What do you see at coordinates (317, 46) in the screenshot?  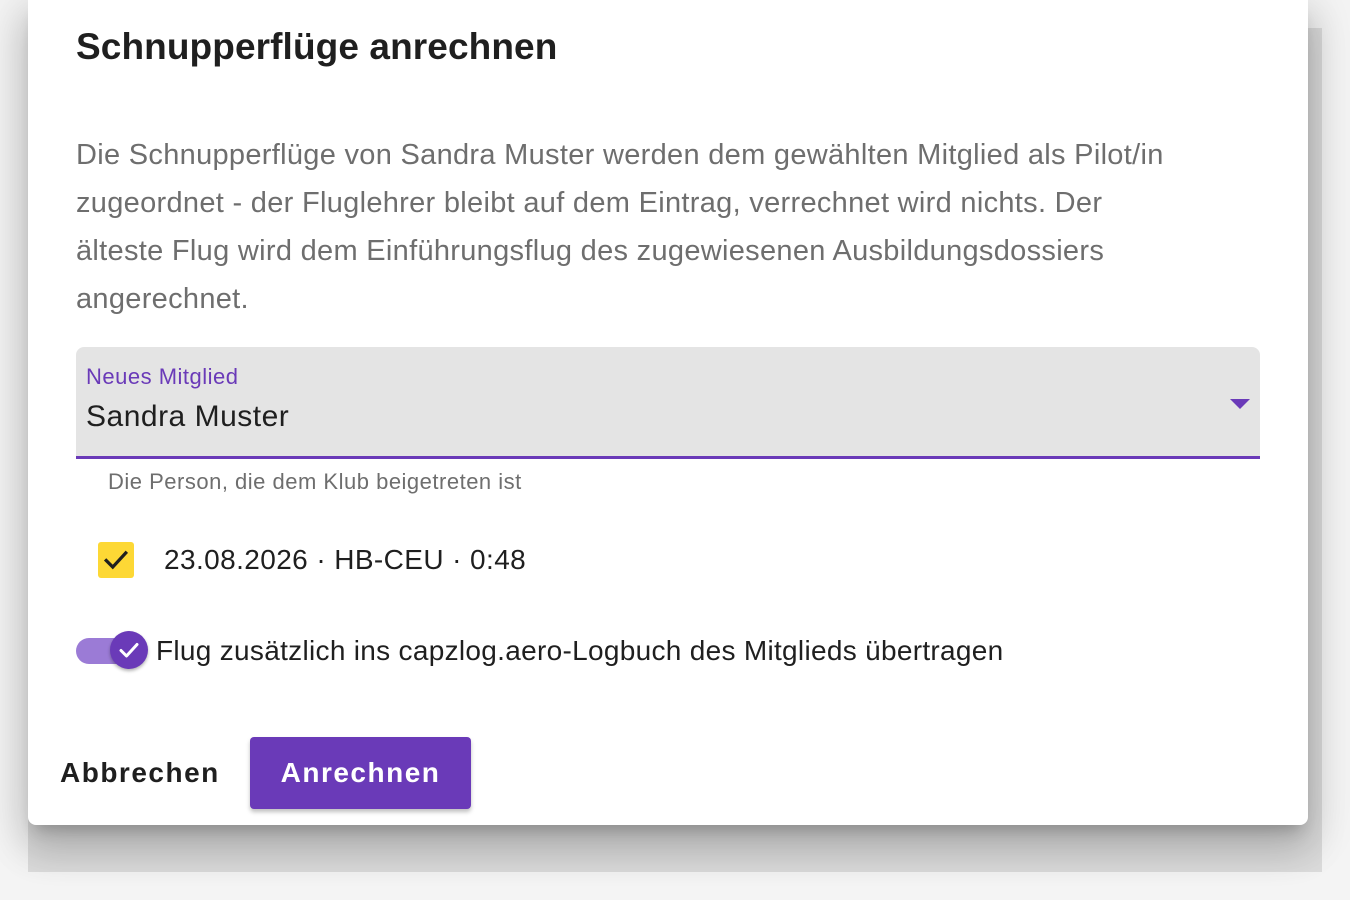 I see `dialog-title: Schnupperflüge anrechnen` at bounding box center [317, 46].